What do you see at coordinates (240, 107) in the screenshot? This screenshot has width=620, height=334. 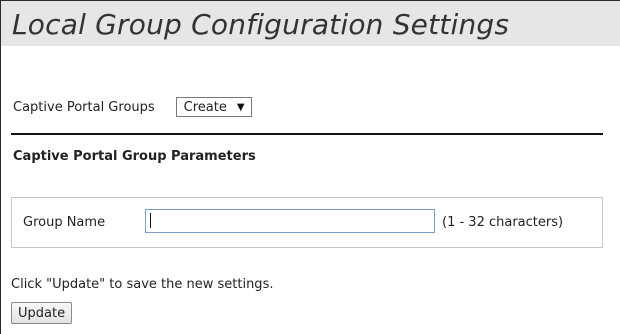 I see `dropdown-arrow-icon: ▼` at bounding box center [240, 107].